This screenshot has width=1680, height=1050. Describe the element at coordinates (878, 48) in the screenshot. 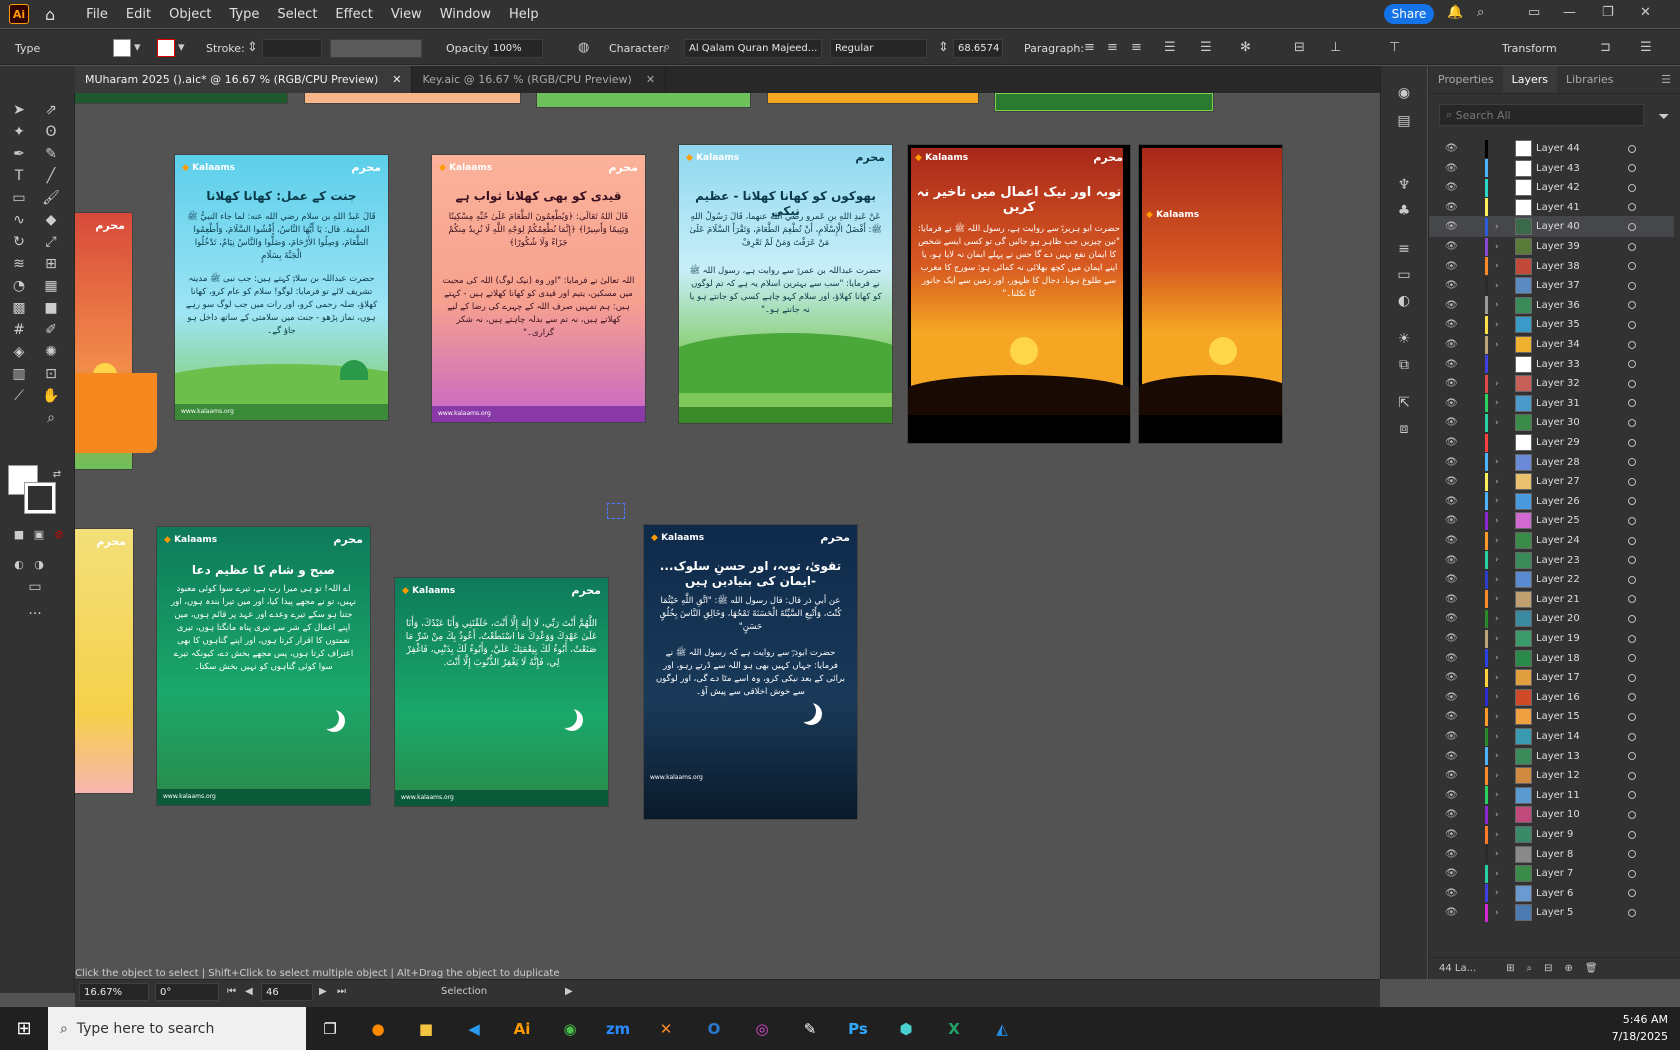

I see `font-style-field: Regular` at that location.